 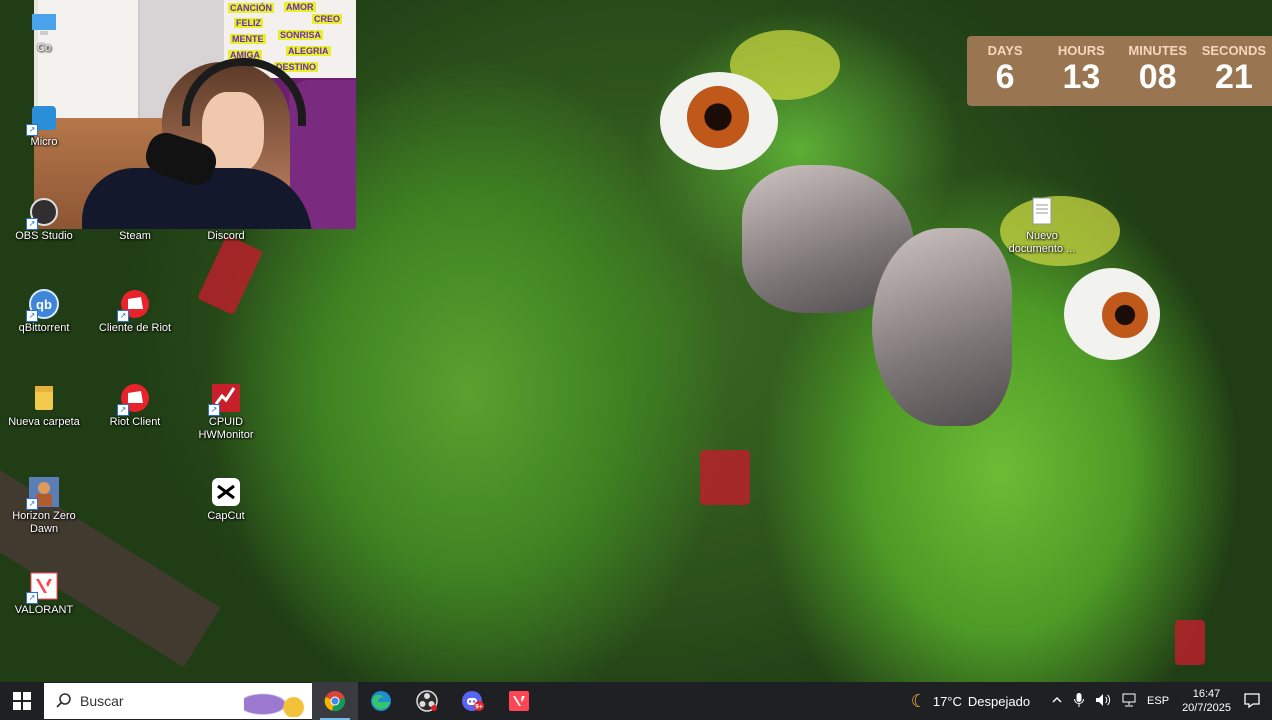 I want to click on network-button, so click(x=1129, y=701).